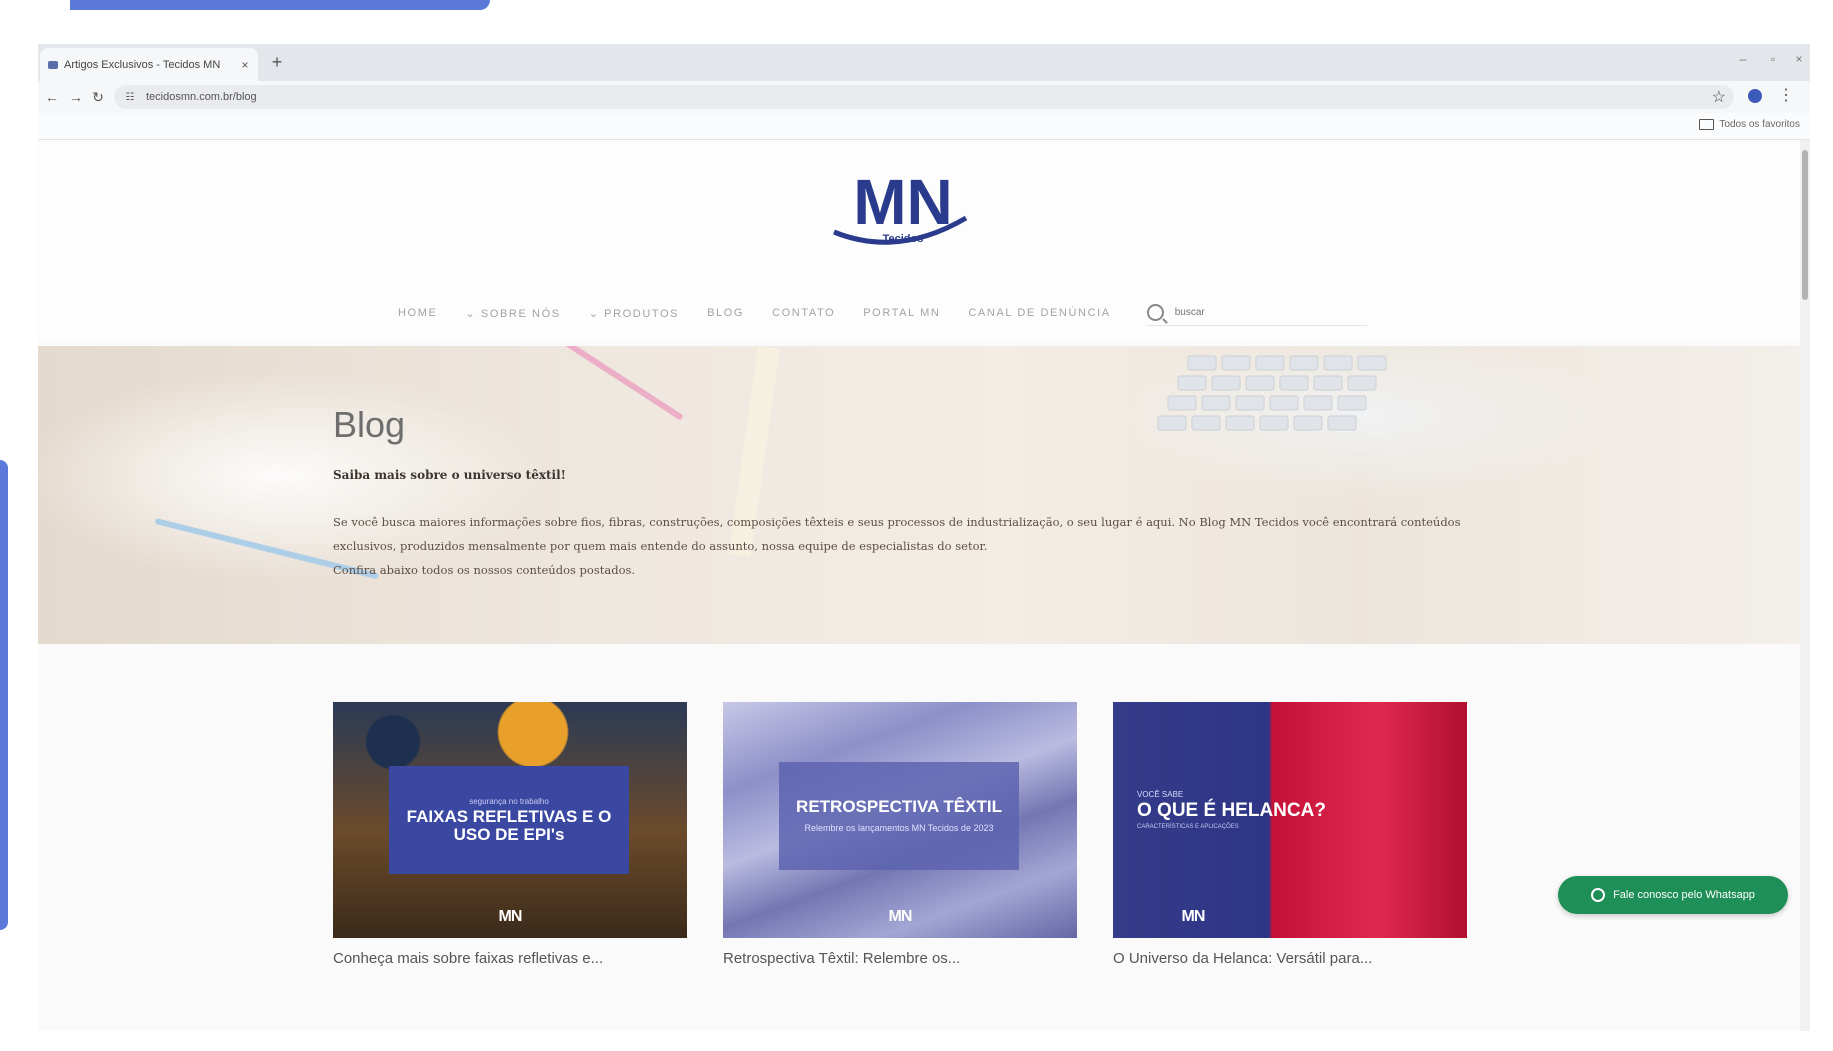 This screenshot has height=1051, width=1833. What do you see at coordinates (130, 97) in the screenshot?
I see `site-info-icon: ☷` at bounding box center [130, 97].